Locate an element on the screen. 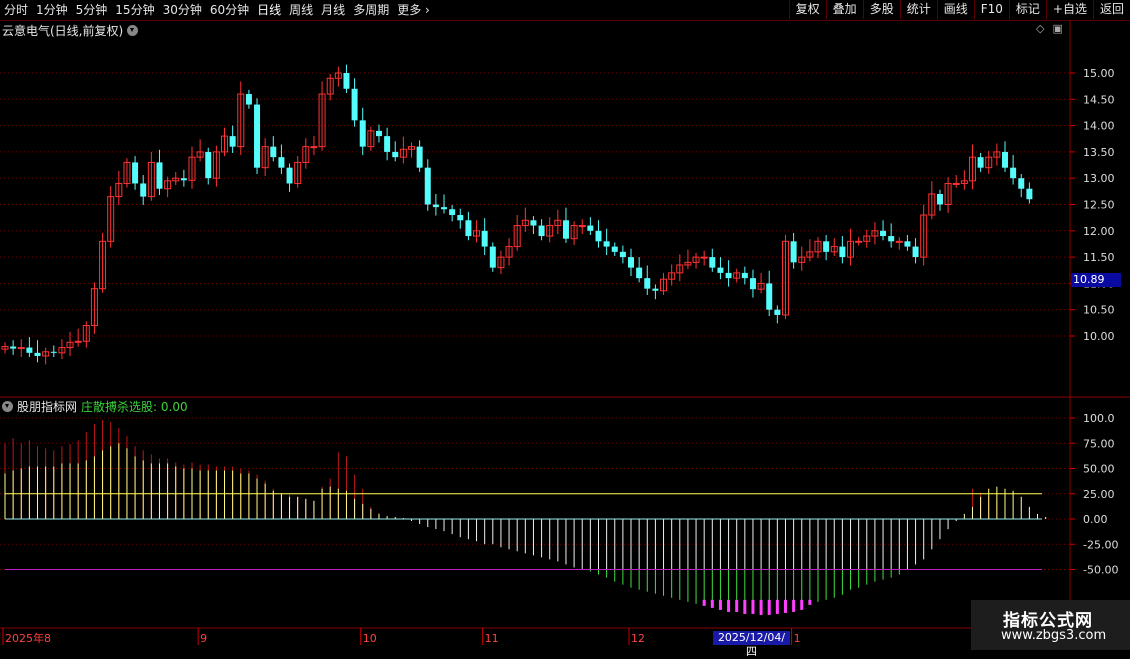  price-tick-label: 10.00 is located at coordinates (1099, 336).